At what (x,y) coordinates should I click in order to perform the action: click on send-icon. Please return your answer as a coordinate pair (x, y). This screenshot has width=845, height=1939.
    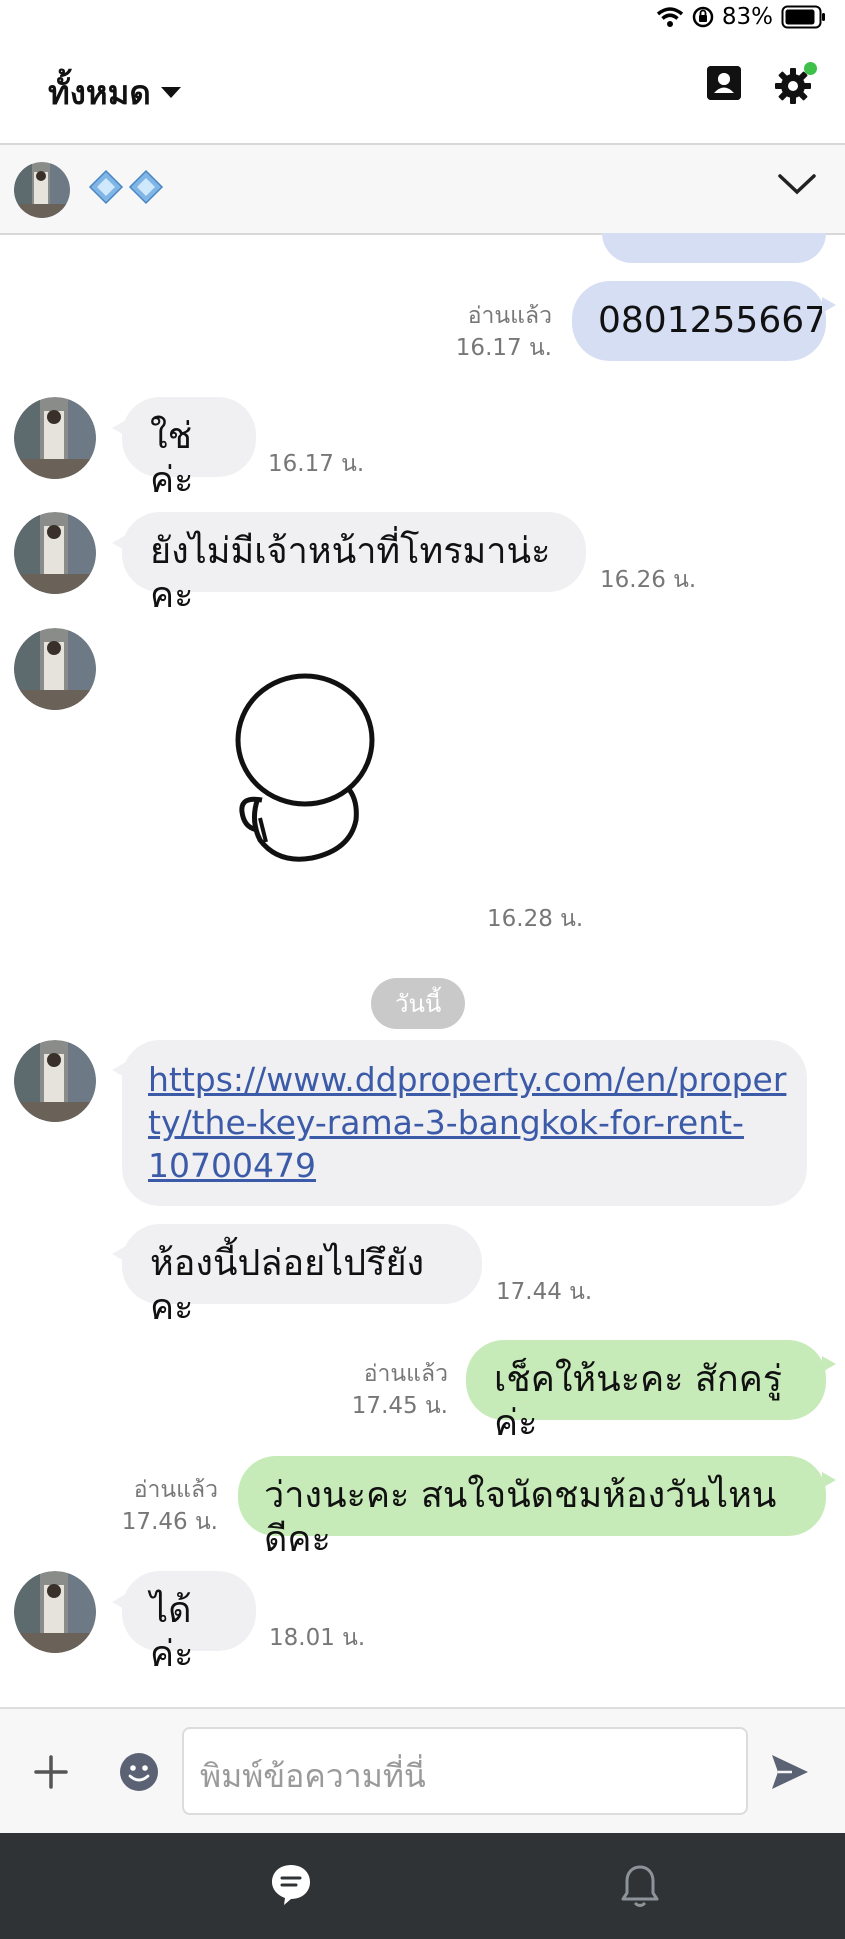
    Looking at the image, I should click on (790, 1772).